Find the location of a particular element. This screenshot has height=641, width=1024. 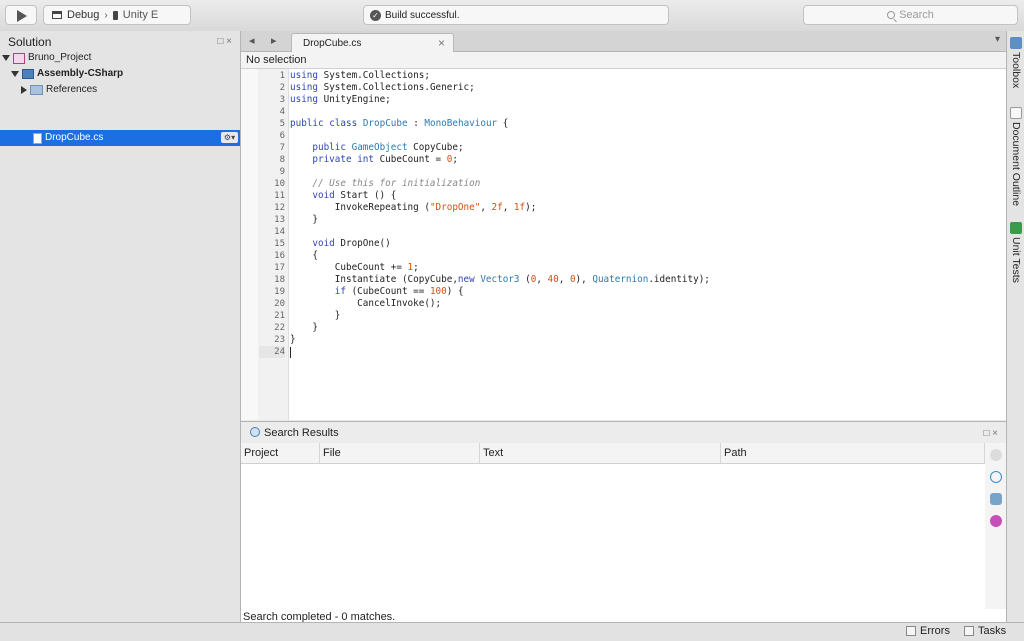

code-line: if (CubeCount == 100) { is located at coordinates (399, 291).